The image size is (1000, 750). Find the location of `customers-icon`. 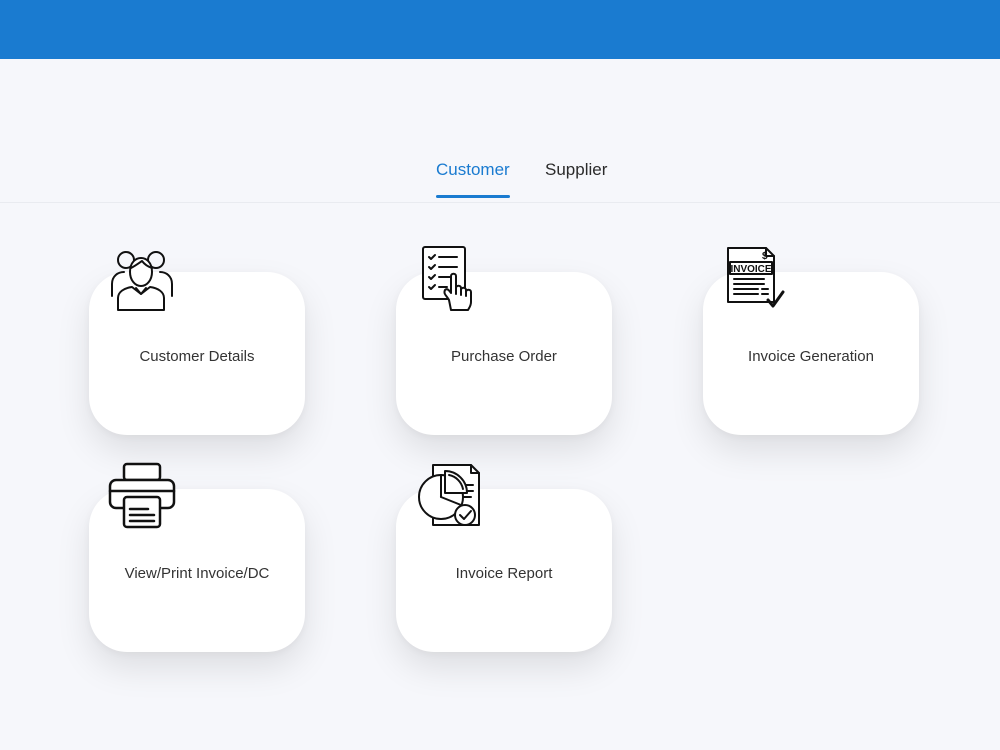

customers-icon is located at coordinates (142, 280).